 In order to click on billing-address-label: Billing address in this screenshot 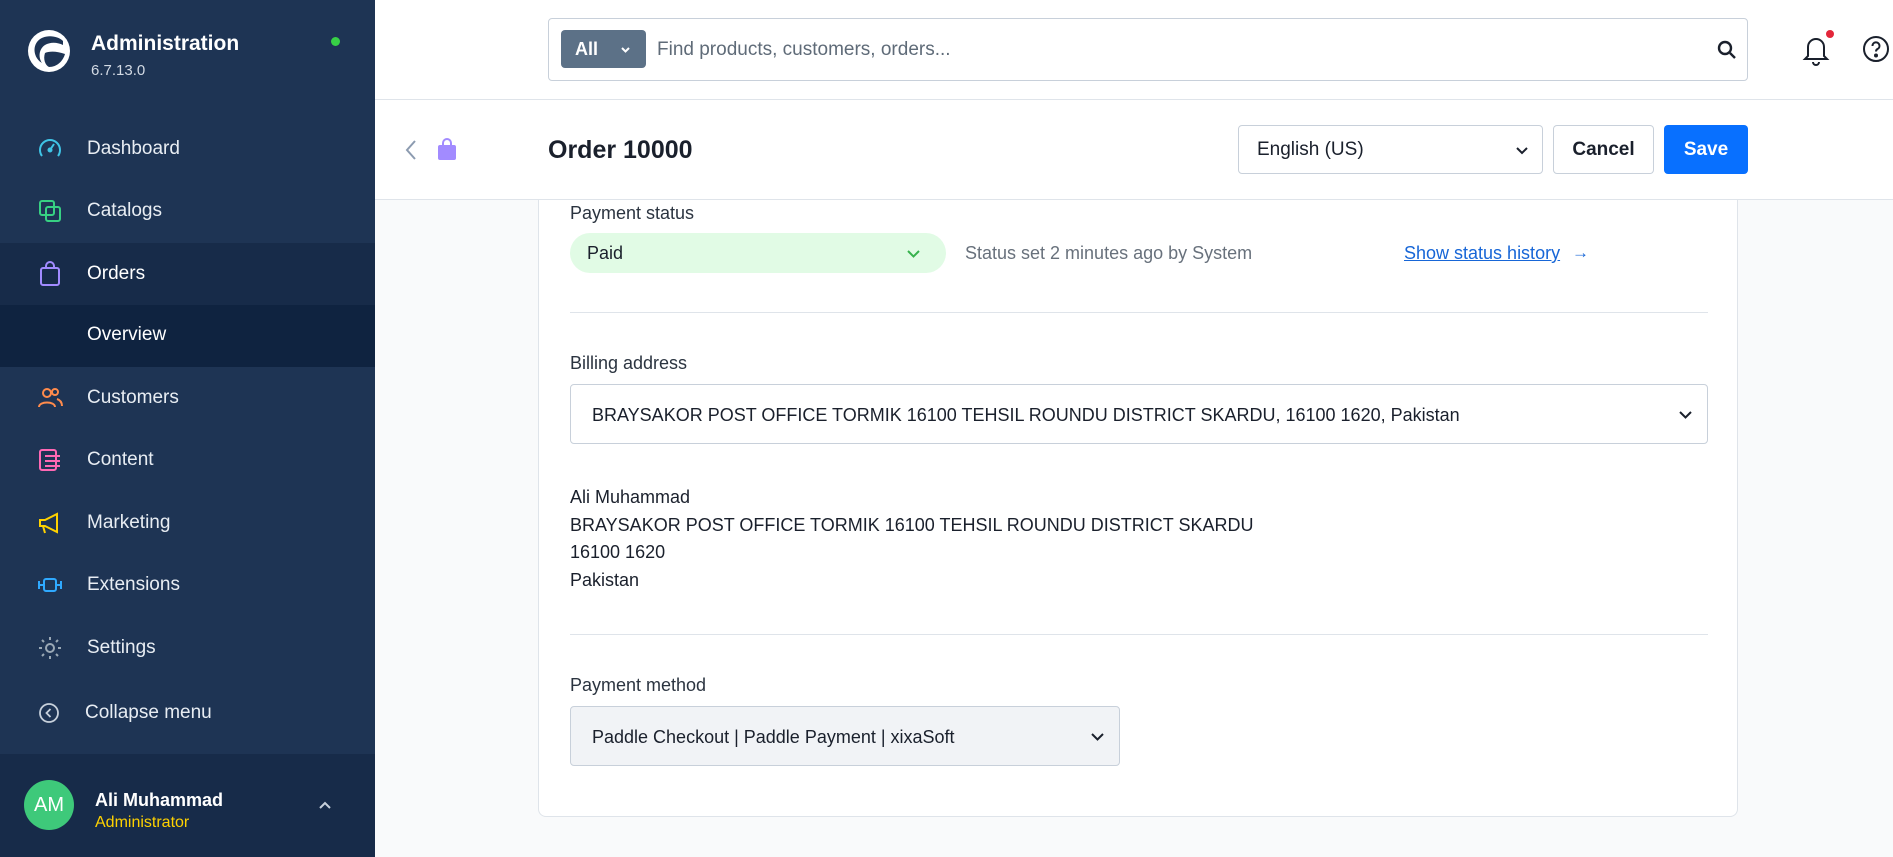, I will do `click(629, 363)`.